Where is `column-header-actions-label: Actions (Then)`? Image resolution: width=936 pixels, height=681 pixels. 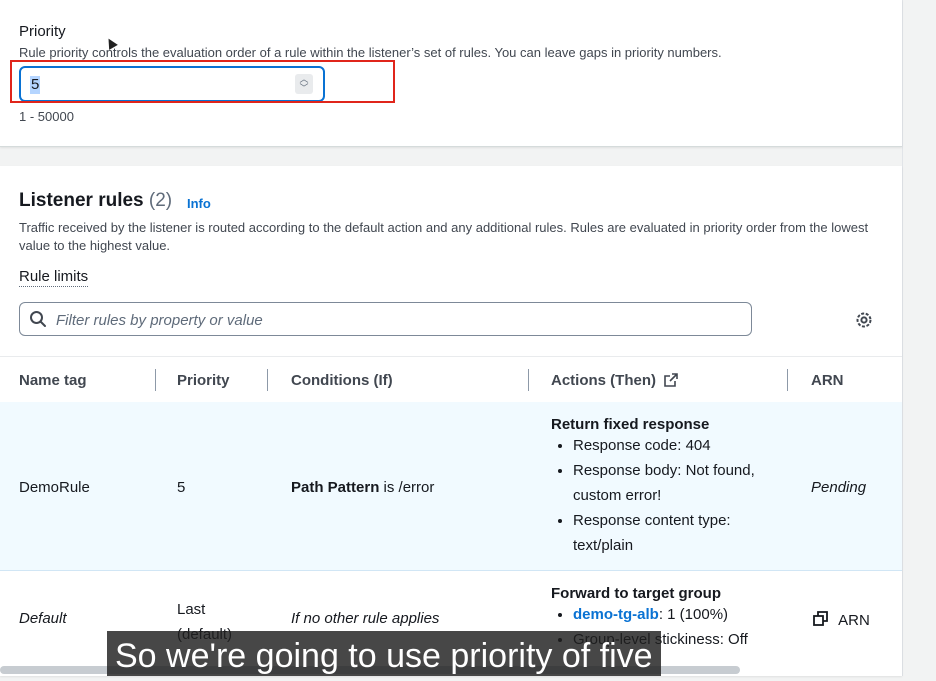 column-header-actions-label: Actions (Then) is located at coordinates (603, 380).